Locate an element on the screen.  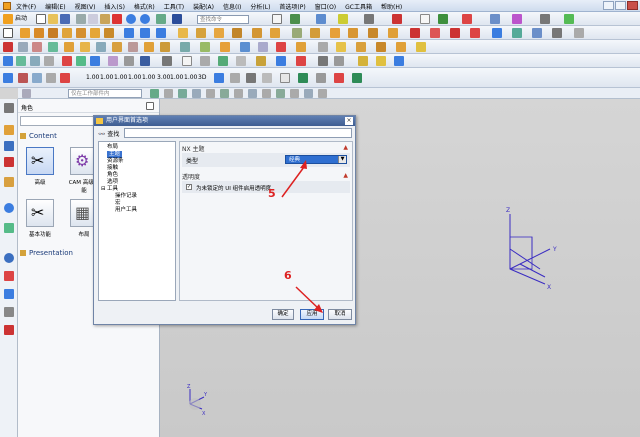
annotation-step-5: 5 is located at coordinates (272, 193).